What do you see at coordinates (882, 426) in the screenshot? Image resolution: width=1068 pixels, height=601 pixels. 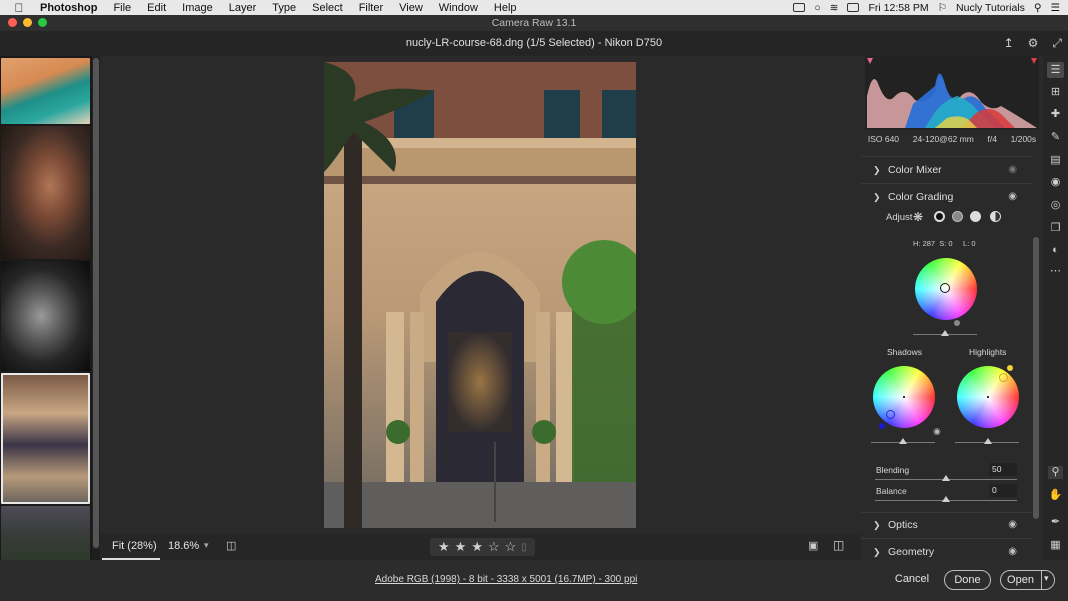 I see `shadows-hue-handle` at bounding box center [882, 426].